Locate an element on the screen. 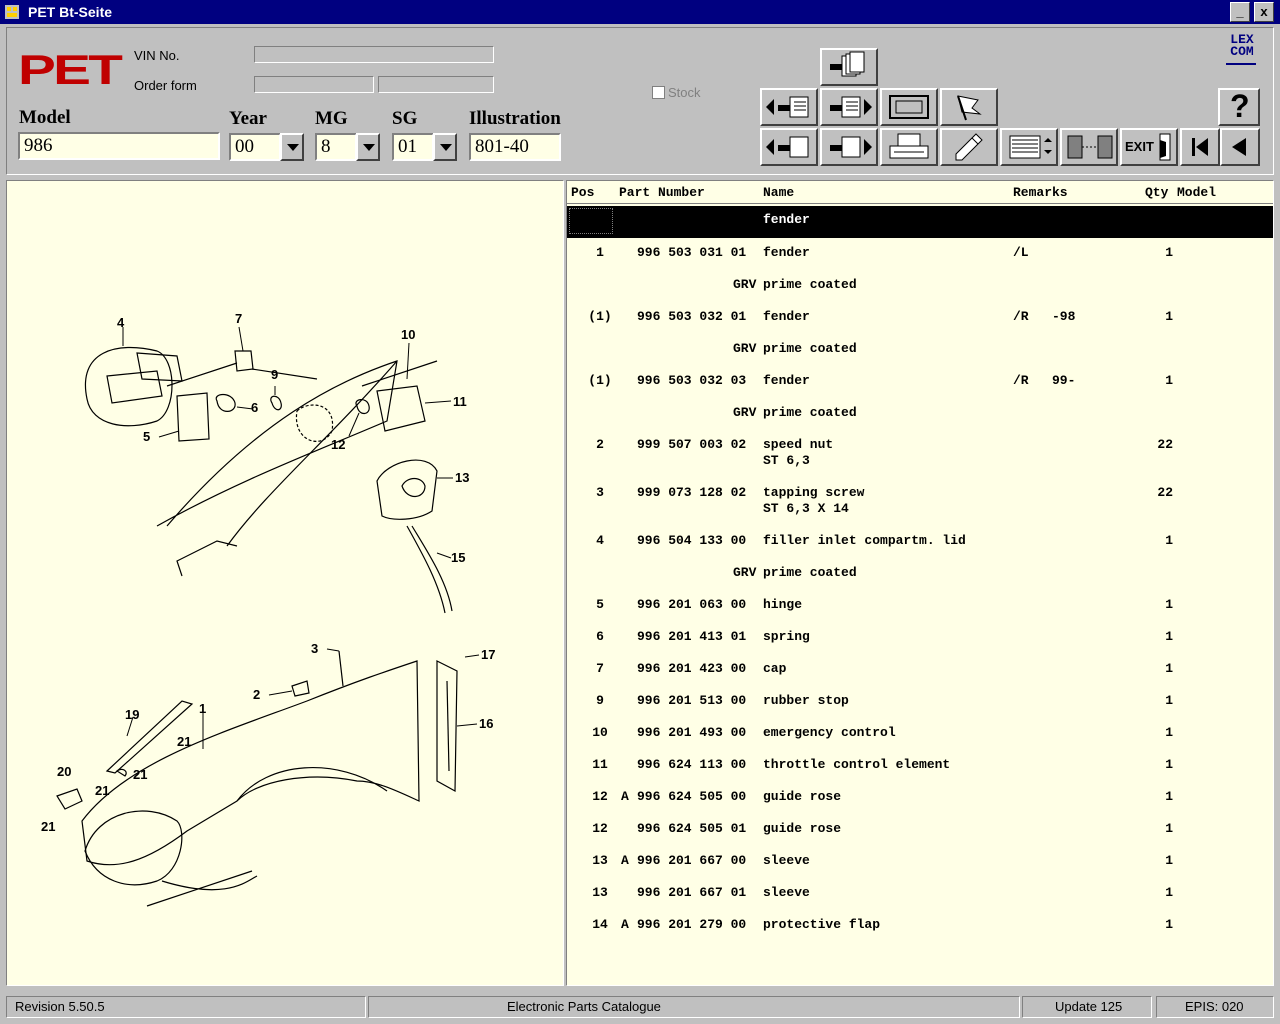  table-row: 9 996 201 513 00 rubber stop 1 is located at coordinates (920, 703).